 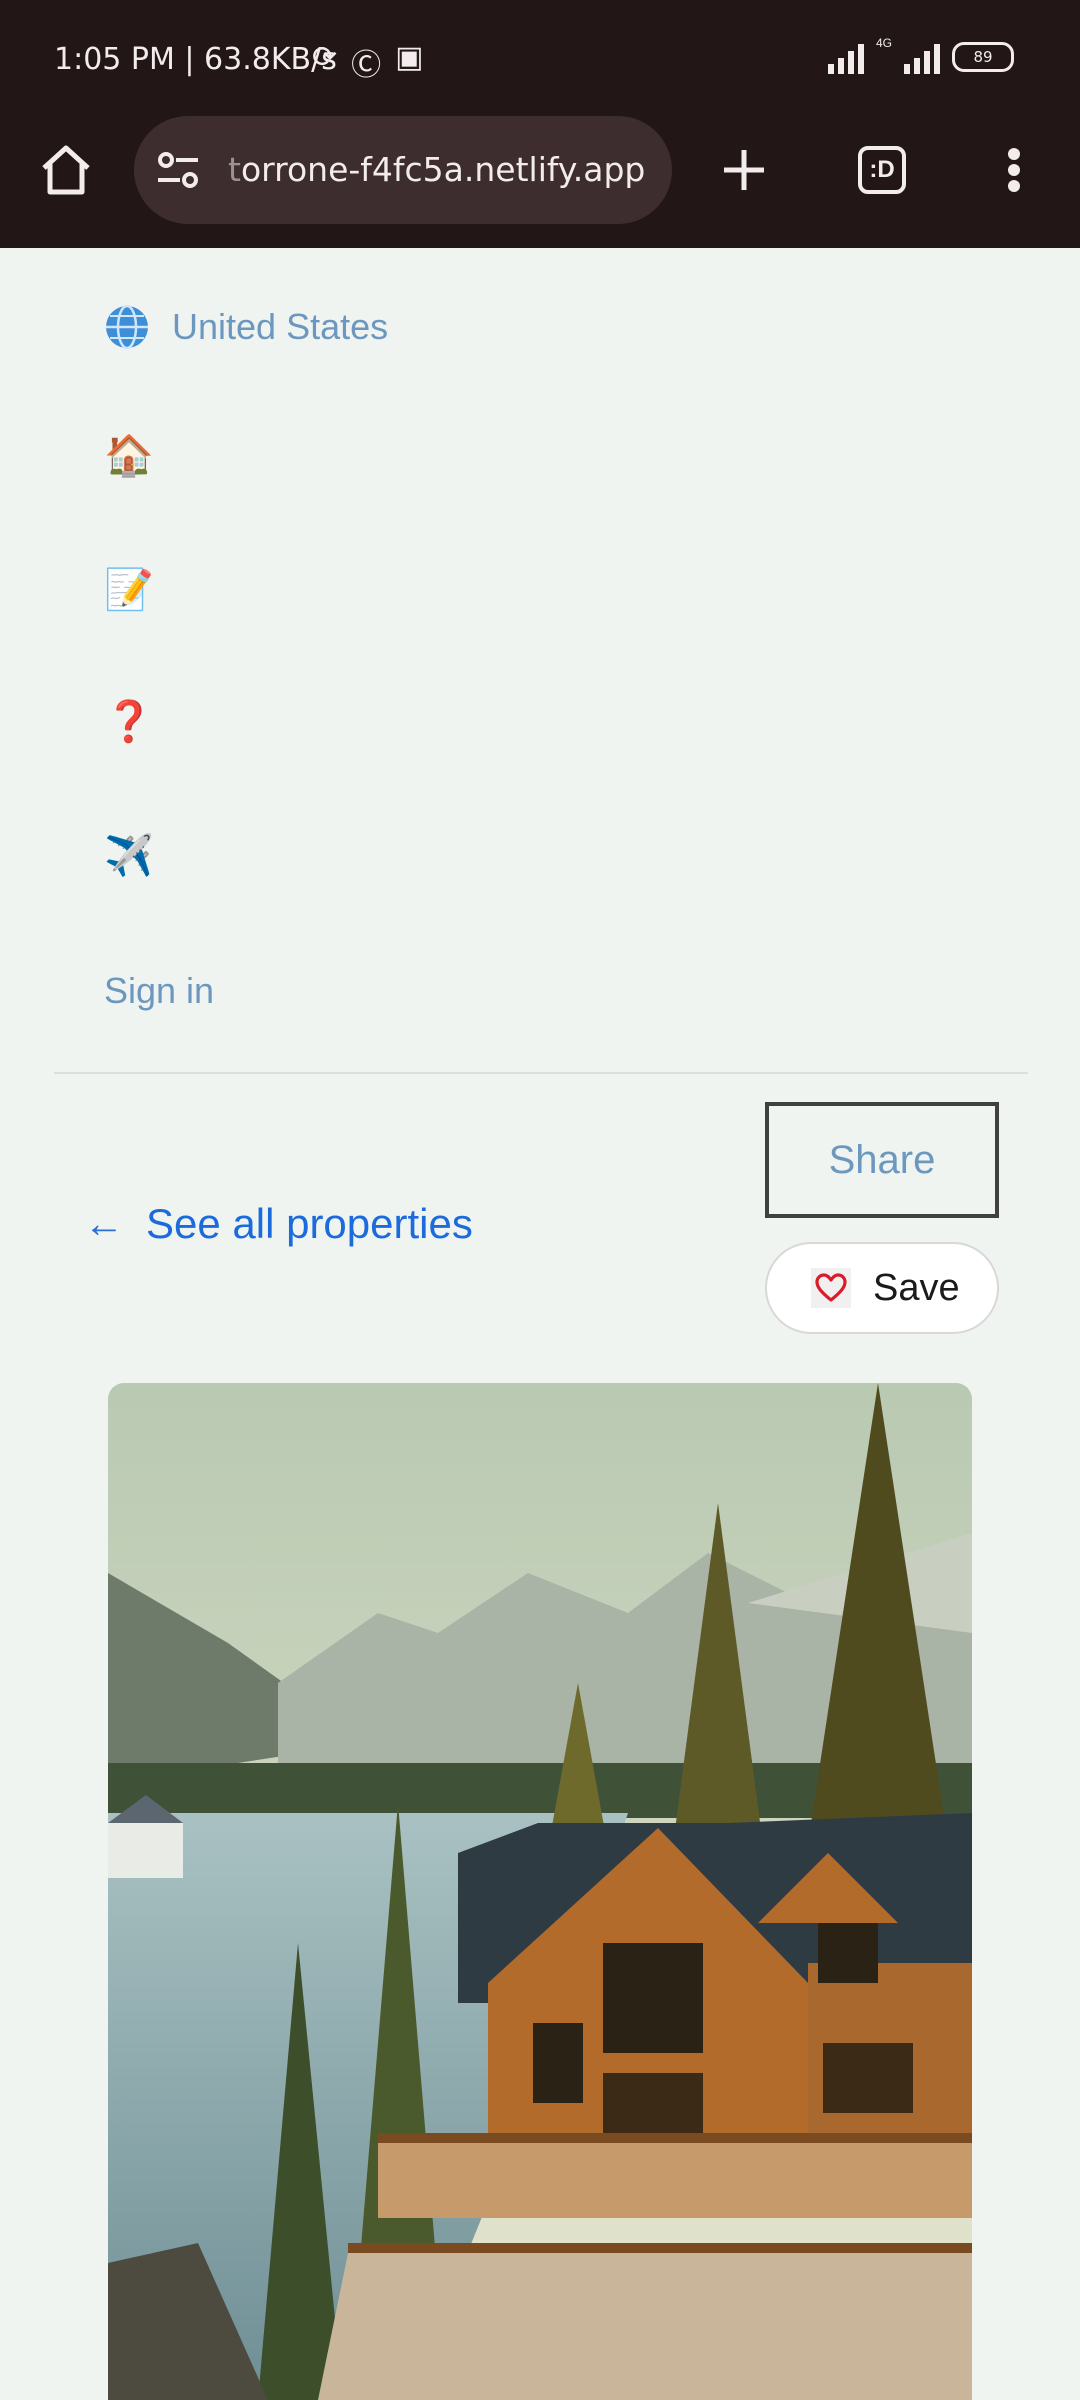 I want to click on nav-home: 🏠, so click(x=129, y=456).